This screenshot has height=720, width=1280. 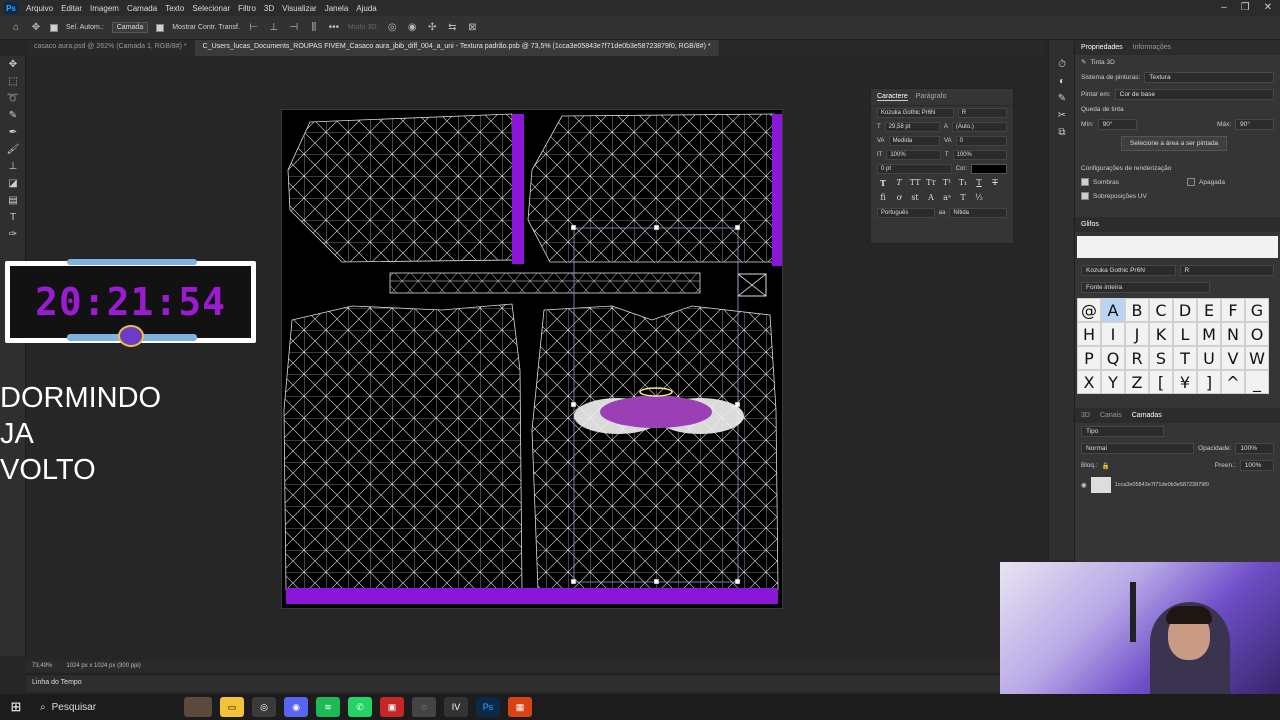 What do you see at coordinates (1102, 47) in the screenshot?
I see `tab-properties: Propriedades` at bounding box center [1102, 47].